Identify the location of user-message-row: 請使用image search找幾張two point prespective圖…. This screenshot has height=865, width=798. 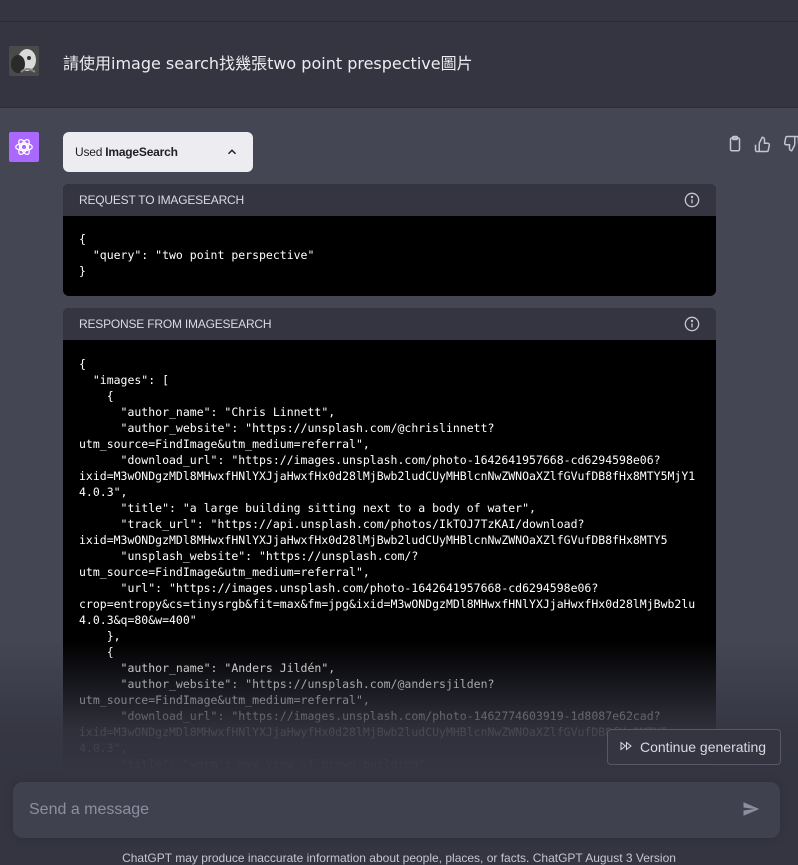
(399, 65).